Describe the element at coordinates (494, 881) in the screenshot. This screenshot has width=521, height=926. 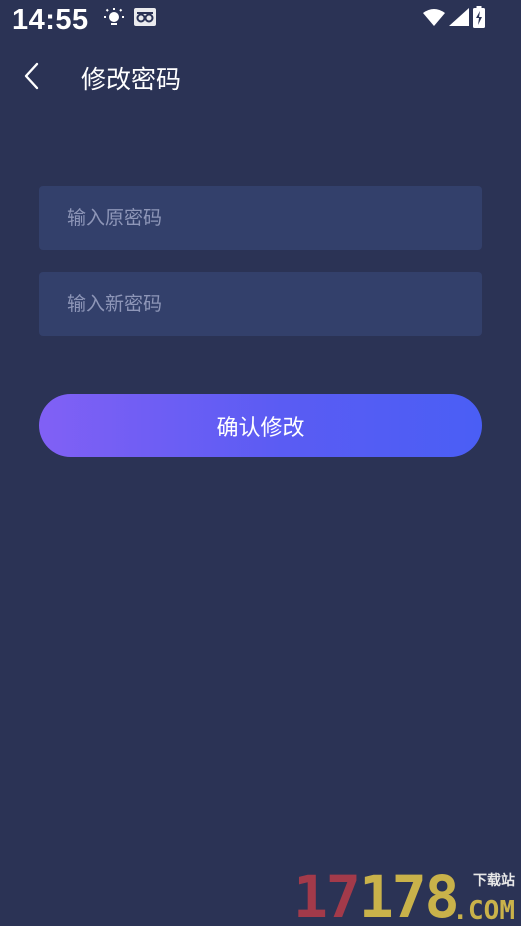
I see `watermark-subtitle: 下载站` at that location.